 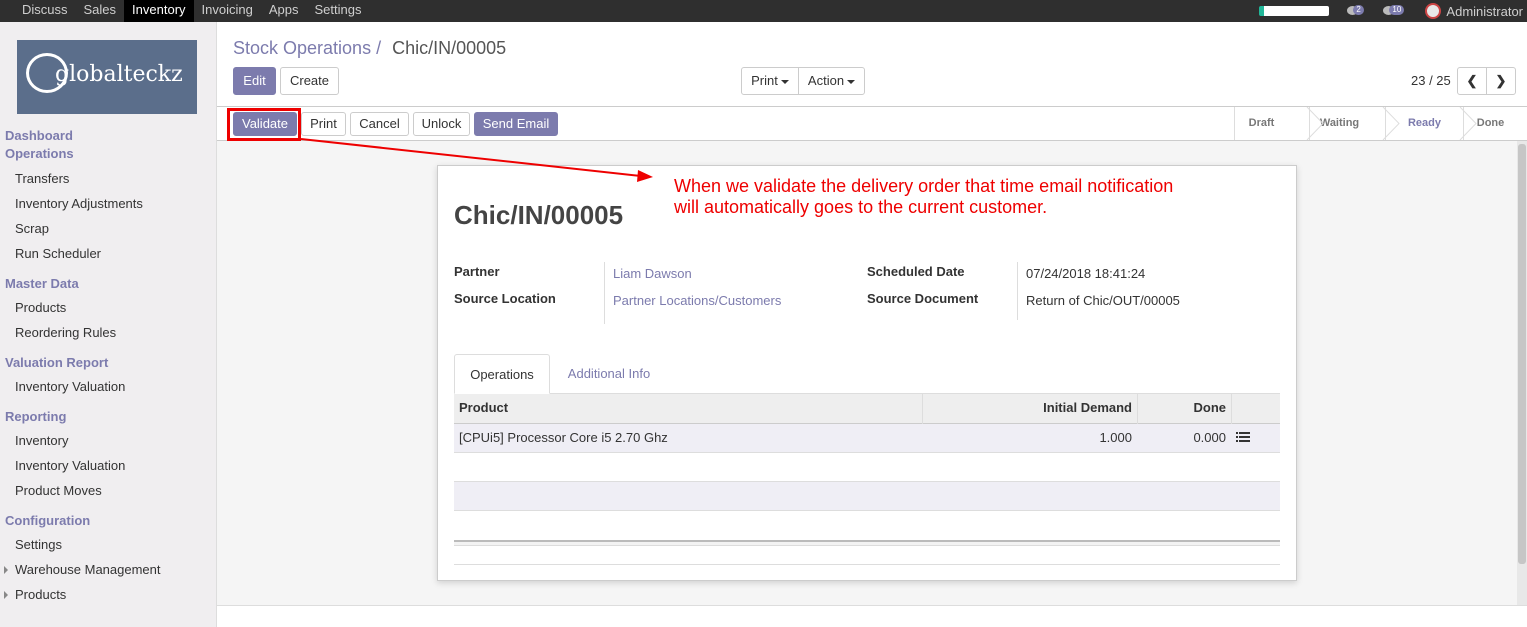 I want to click on sidebar-item-reordering-rules: Reordering Rules, so click(x=65, y=332).